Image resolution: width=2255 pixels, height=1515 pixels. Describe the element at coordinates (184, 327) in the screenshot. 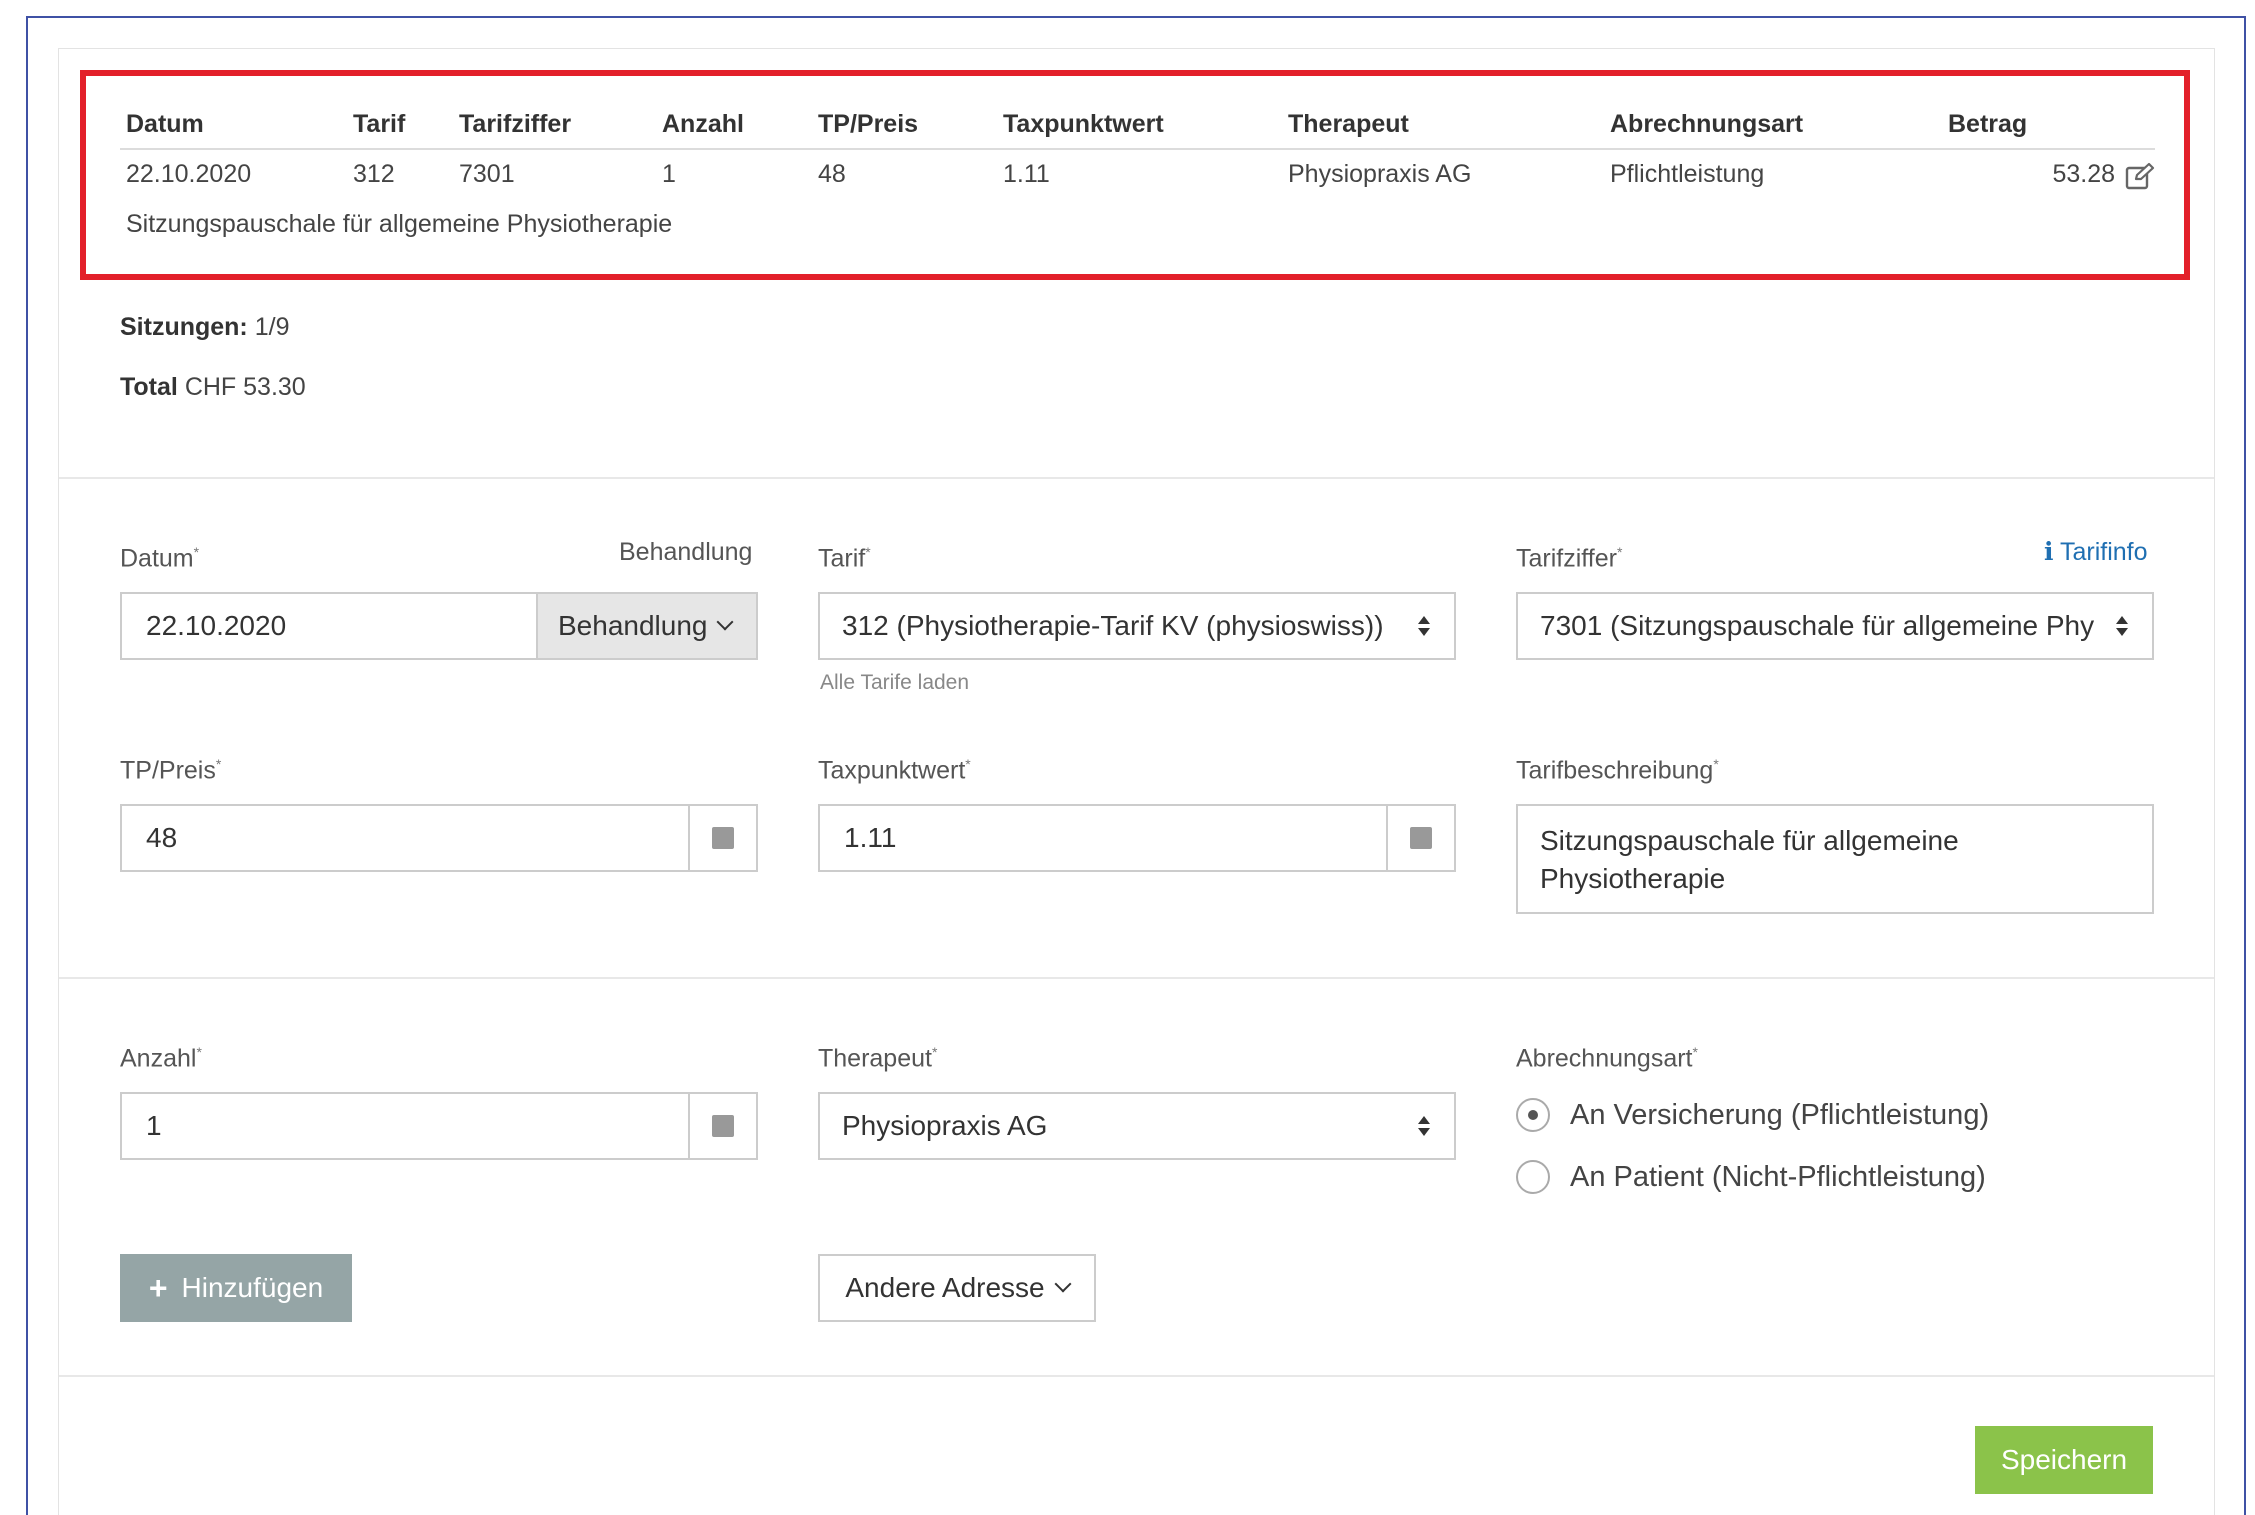

I see `sessions-label: Sitzungen:` at that location.